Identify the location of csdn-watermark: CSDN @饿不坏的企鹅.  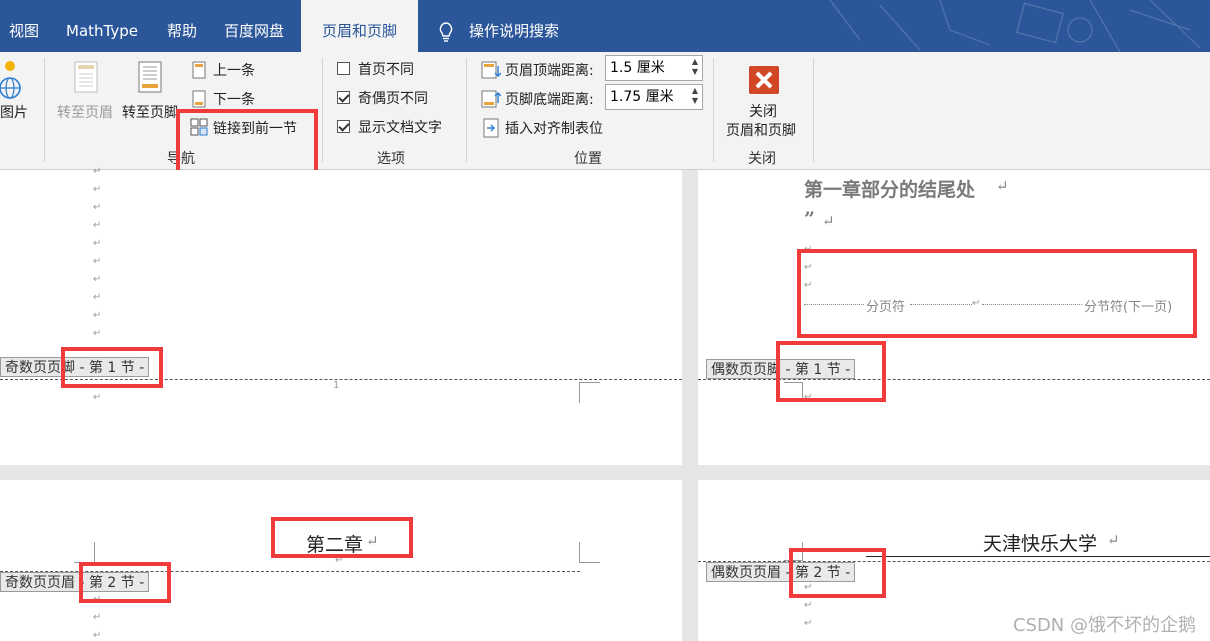
(1104, 625).